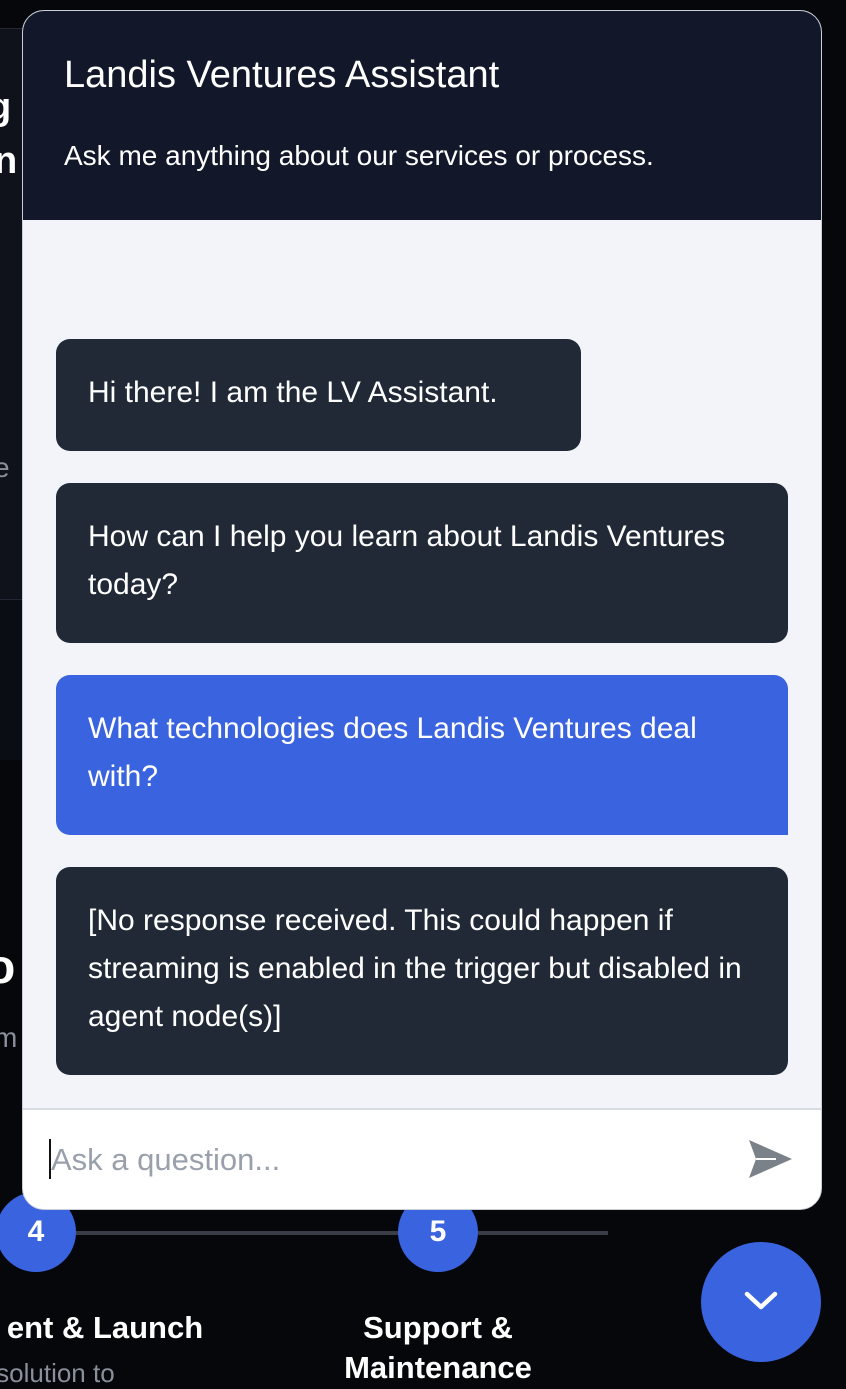 The height and width of the screenshot is (1389, 846). I want to click on chat-title: Landis Ventures Assistant, so click(282, 75).